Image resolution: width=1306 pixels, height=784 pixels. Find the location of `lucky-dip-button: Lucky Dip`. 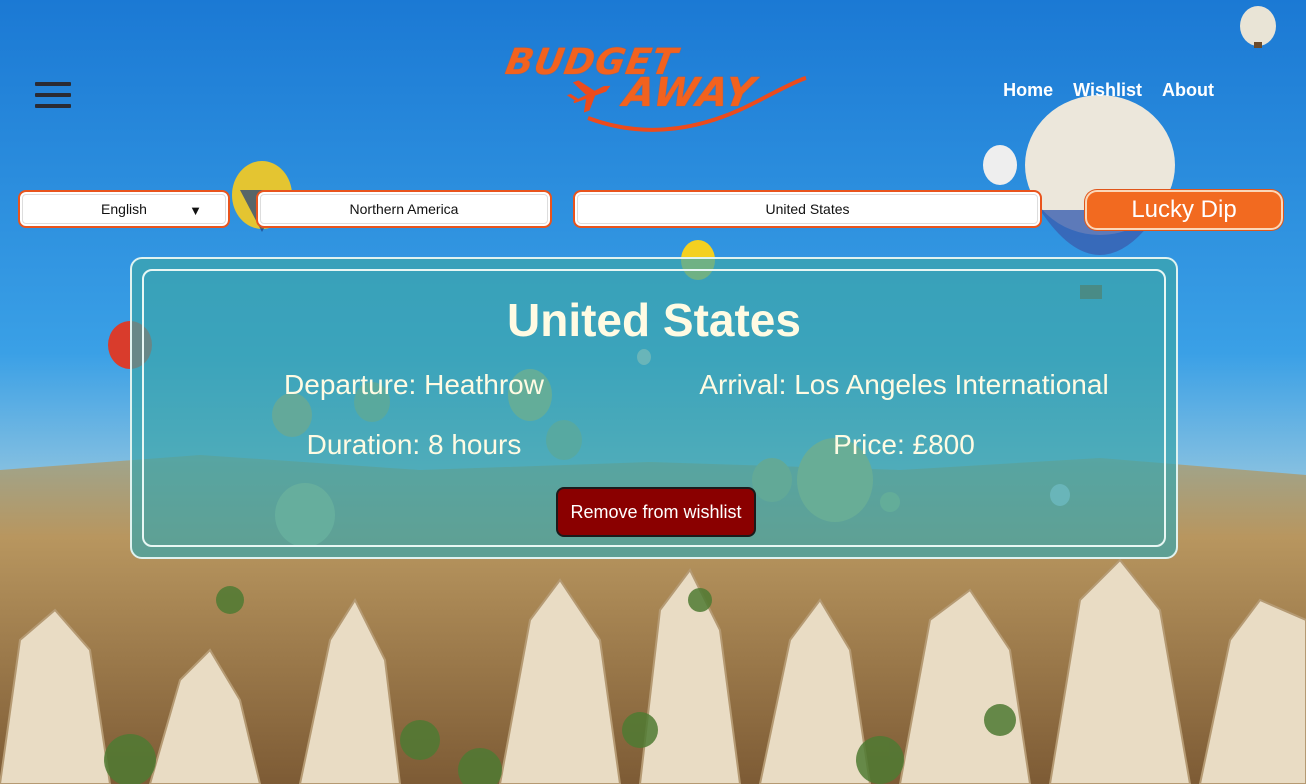

lucky-dip-button: Lucky Dip is located at coordinates (1184, 210).